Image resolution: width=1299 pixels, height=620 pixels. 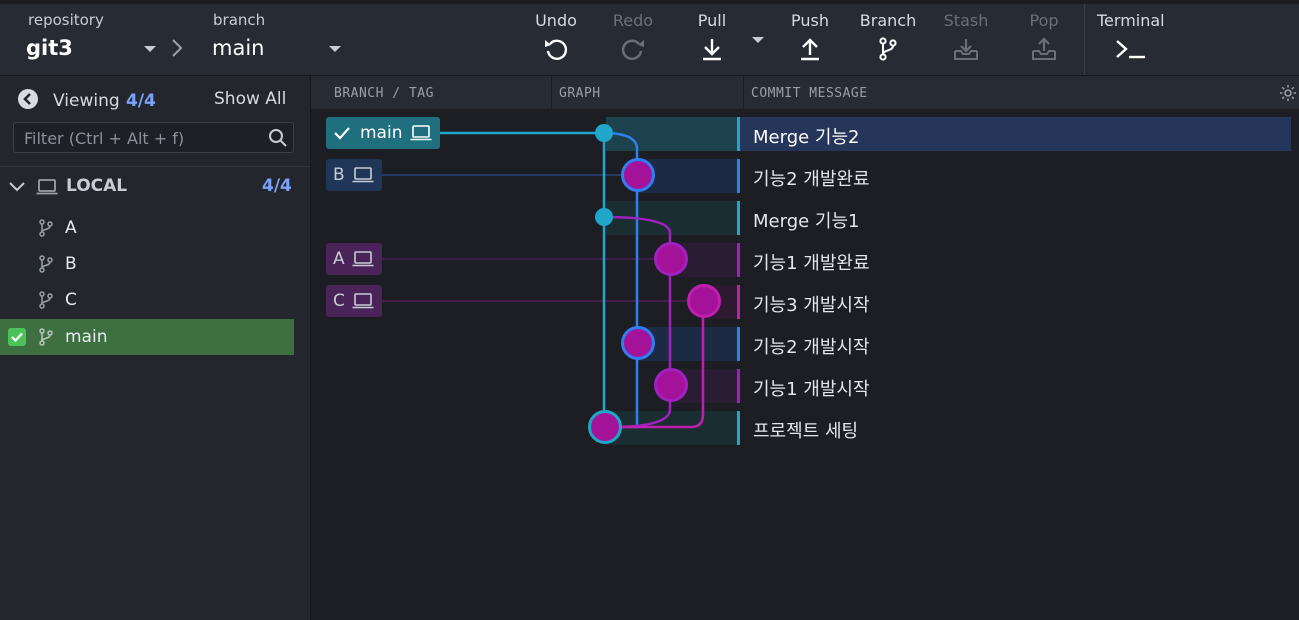 What do you see at coordinates (339, 301) in the screenshot?
I see `ref-name: C` at bounding box center [339, 301].